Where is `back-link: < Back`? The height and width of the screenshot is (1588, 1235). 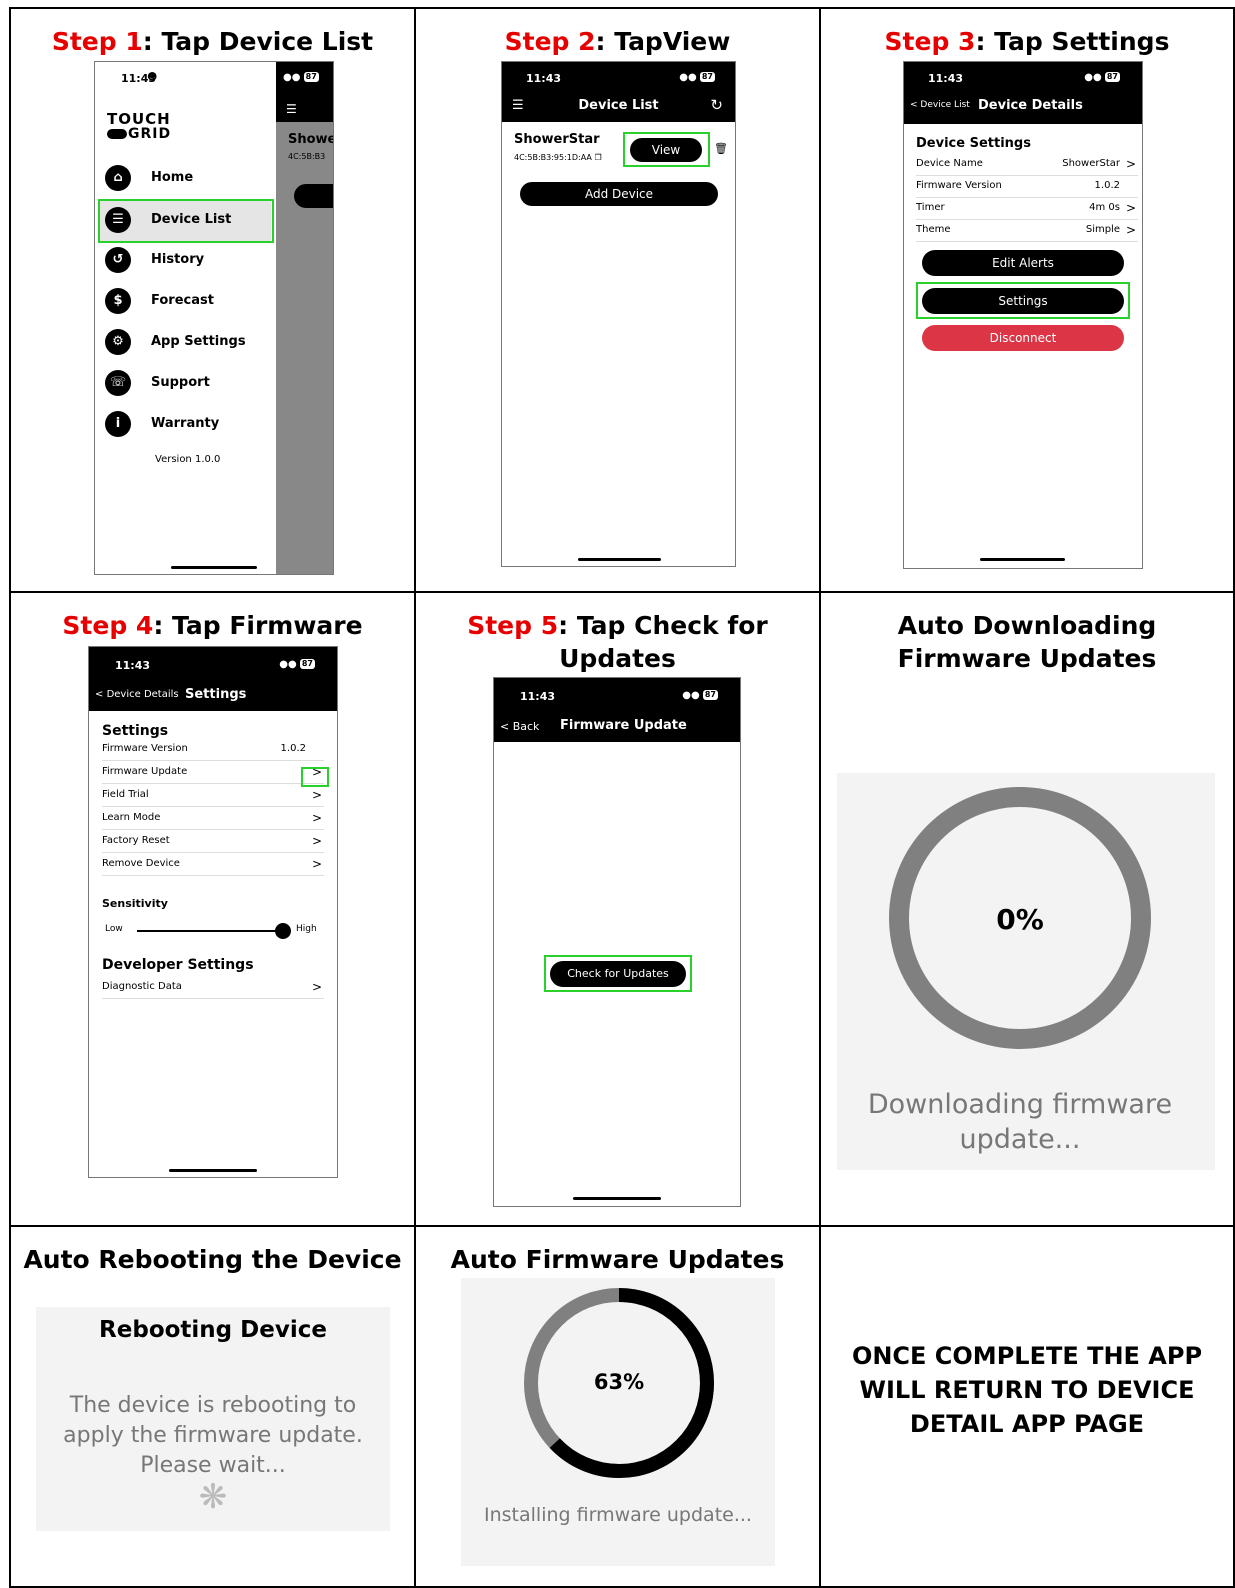
back-link: < Back is located at coordinates (519, 726).